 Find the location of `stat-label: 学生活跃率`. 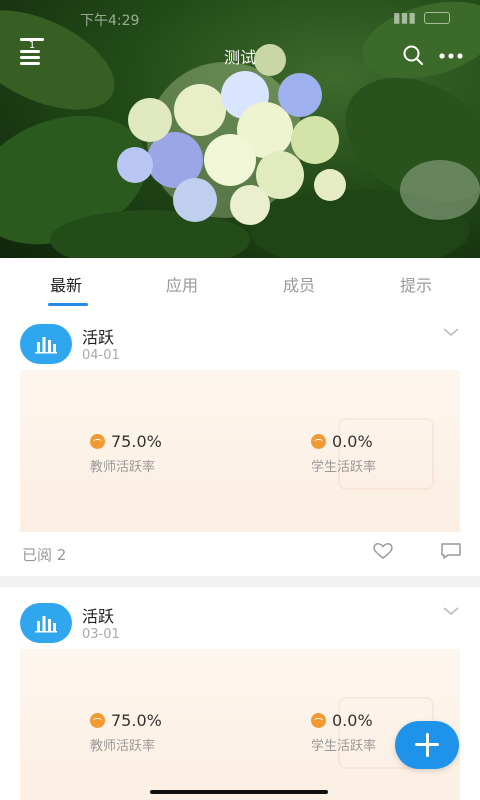

stat-label: 学生活跃率 is located at coordinates (344, 467).